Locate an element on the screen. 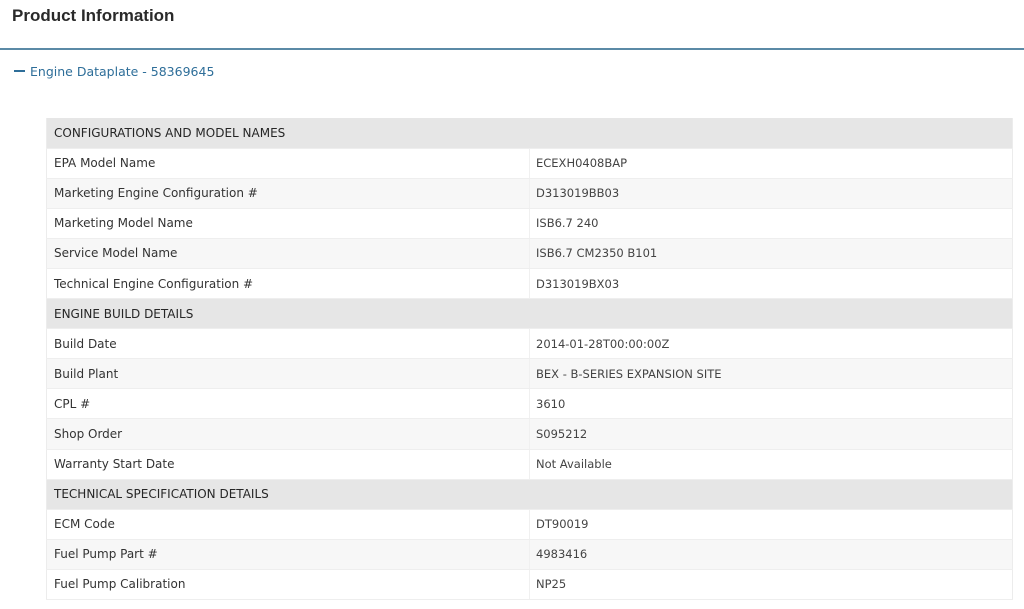 This screenshot has height=609, width=1024. section-header-row: CONFIGURATIONS AND MODEL NAMES is located at coordinates (529, 133).